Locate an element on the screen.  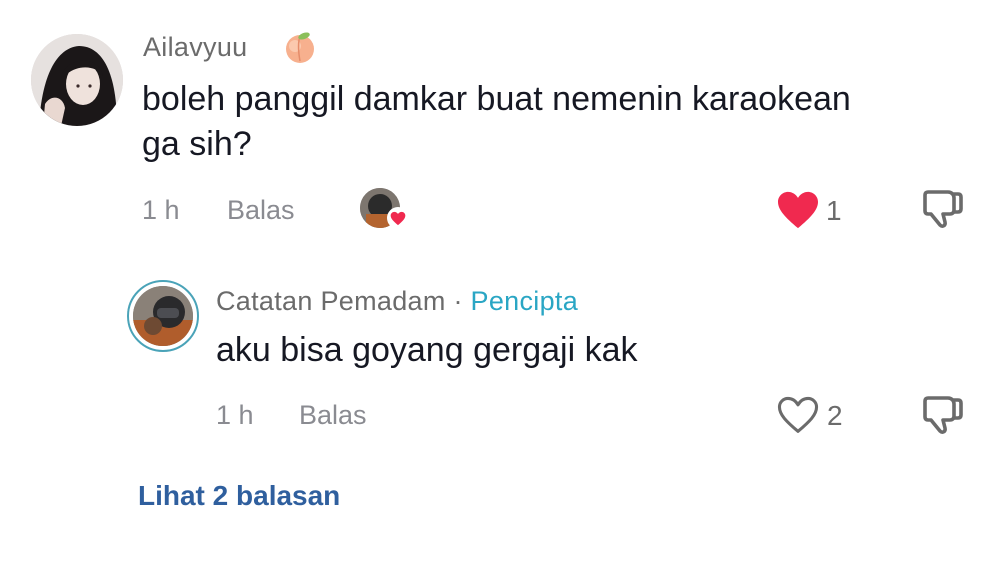
comment-reply-button: Balas is located at coordinates (261, 210).